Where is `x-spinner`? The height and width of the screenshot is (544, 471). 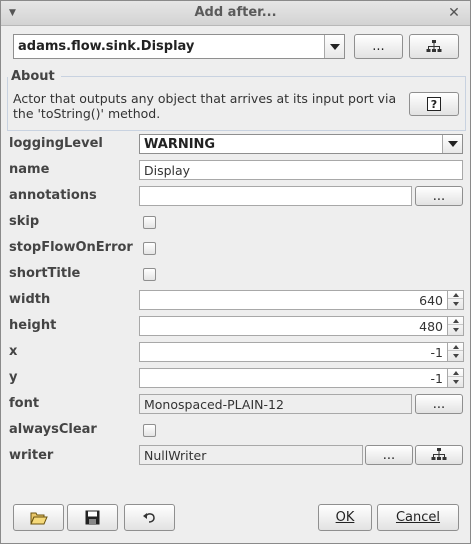 x-spinner is located at coordinates (456, 352).